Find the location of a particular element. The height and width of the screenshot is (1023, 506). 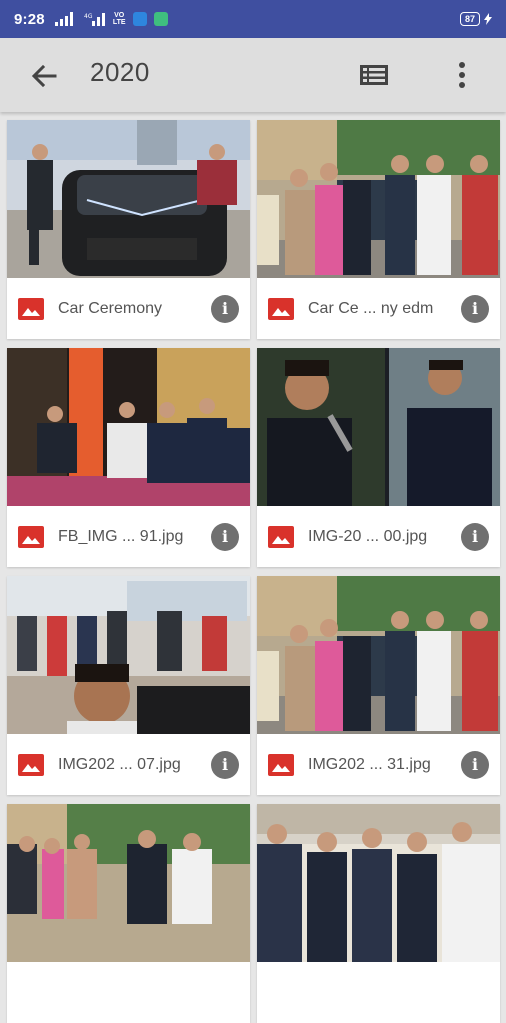

volte-icon: VO LTE is located at coordinates (119, 19).